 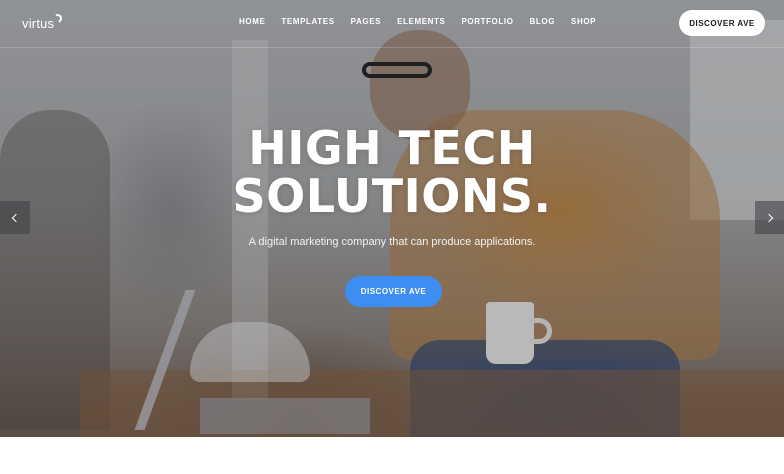 What do you see at coordinates (366, 21) in the screenshot?
I see `nav-pages: PAGES` at bounding box center [366, 21].